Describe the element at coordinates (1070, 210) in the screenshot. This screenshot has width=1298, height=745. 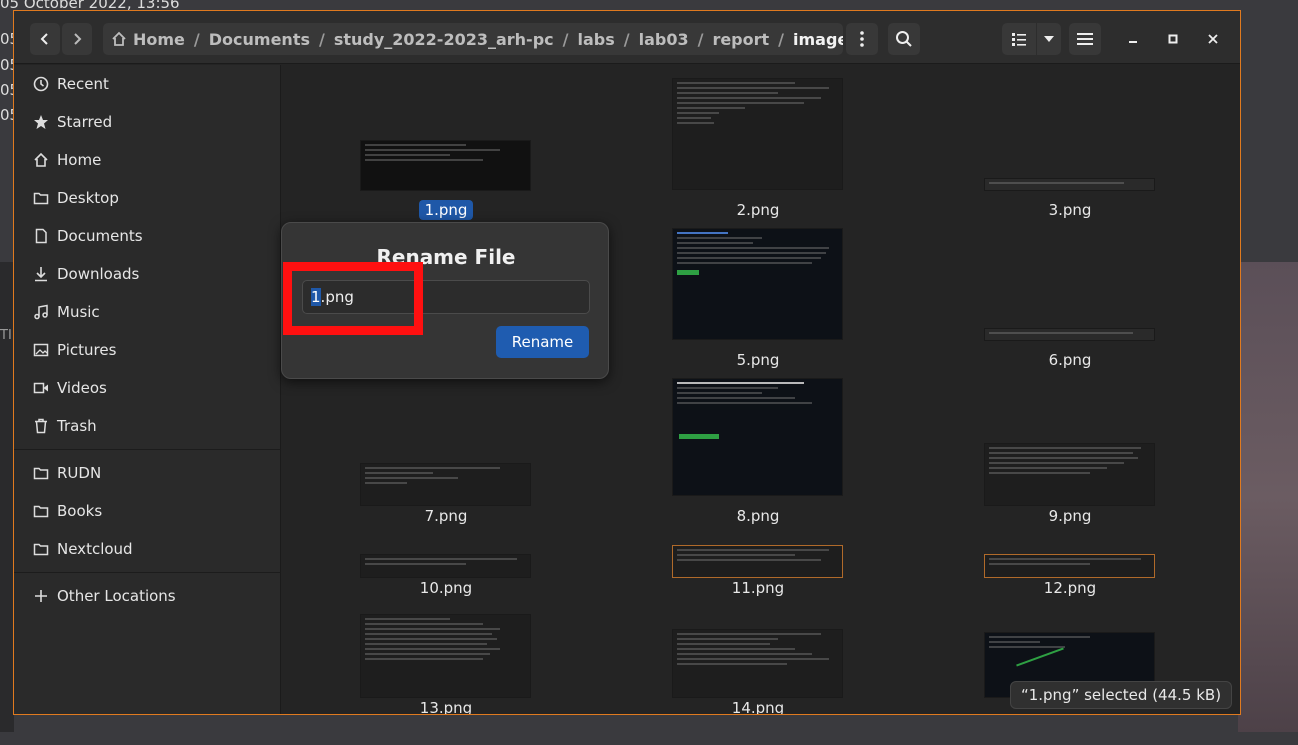
I see `file-name: 3.png` at that location.